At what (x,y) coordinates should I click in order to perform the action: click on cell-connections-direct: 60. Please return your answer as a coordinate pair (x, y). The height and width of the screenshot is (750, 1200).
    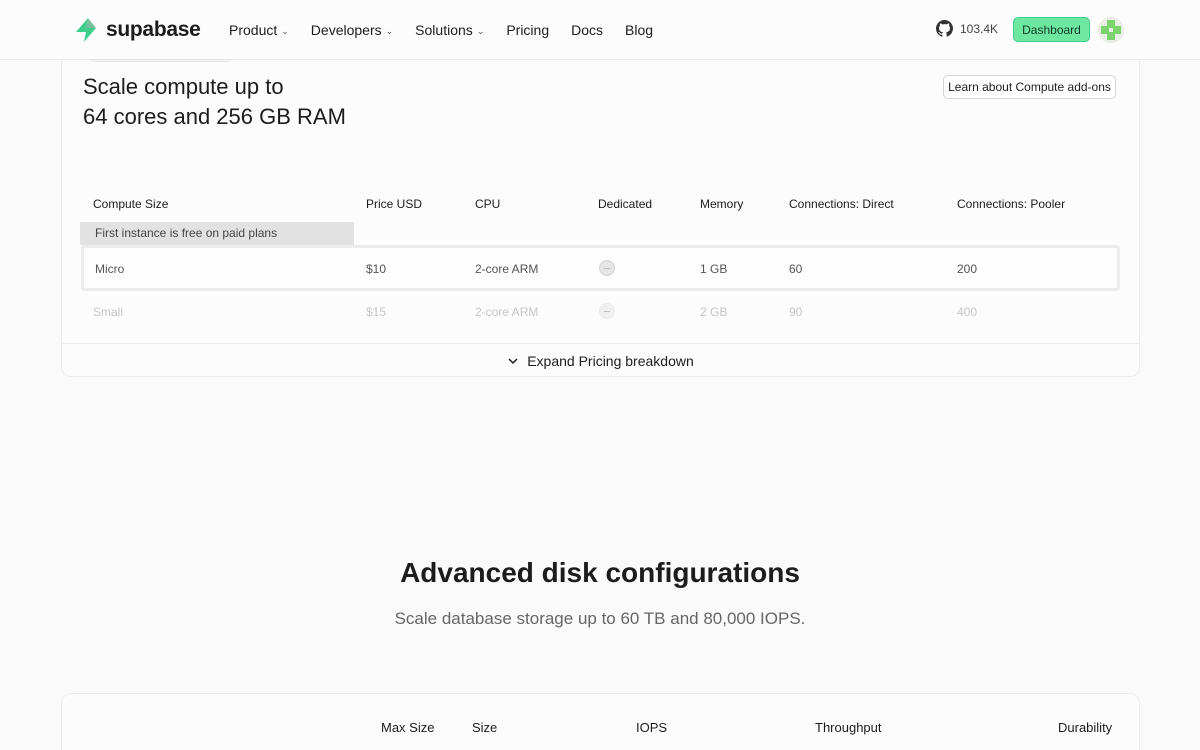
    Looking at the image, I should click on (796, 269).